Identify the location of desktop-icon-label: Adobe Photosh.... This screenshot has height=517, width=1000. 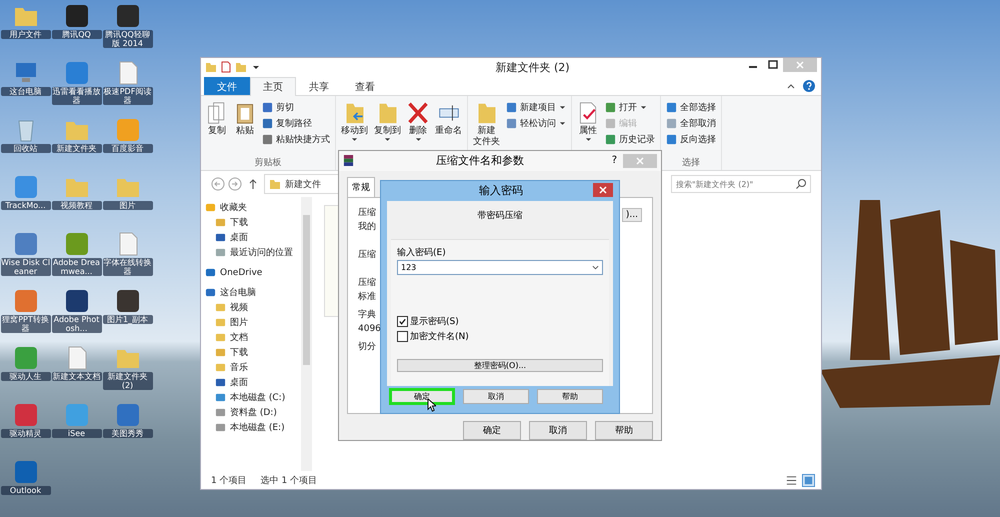
(77, 324).